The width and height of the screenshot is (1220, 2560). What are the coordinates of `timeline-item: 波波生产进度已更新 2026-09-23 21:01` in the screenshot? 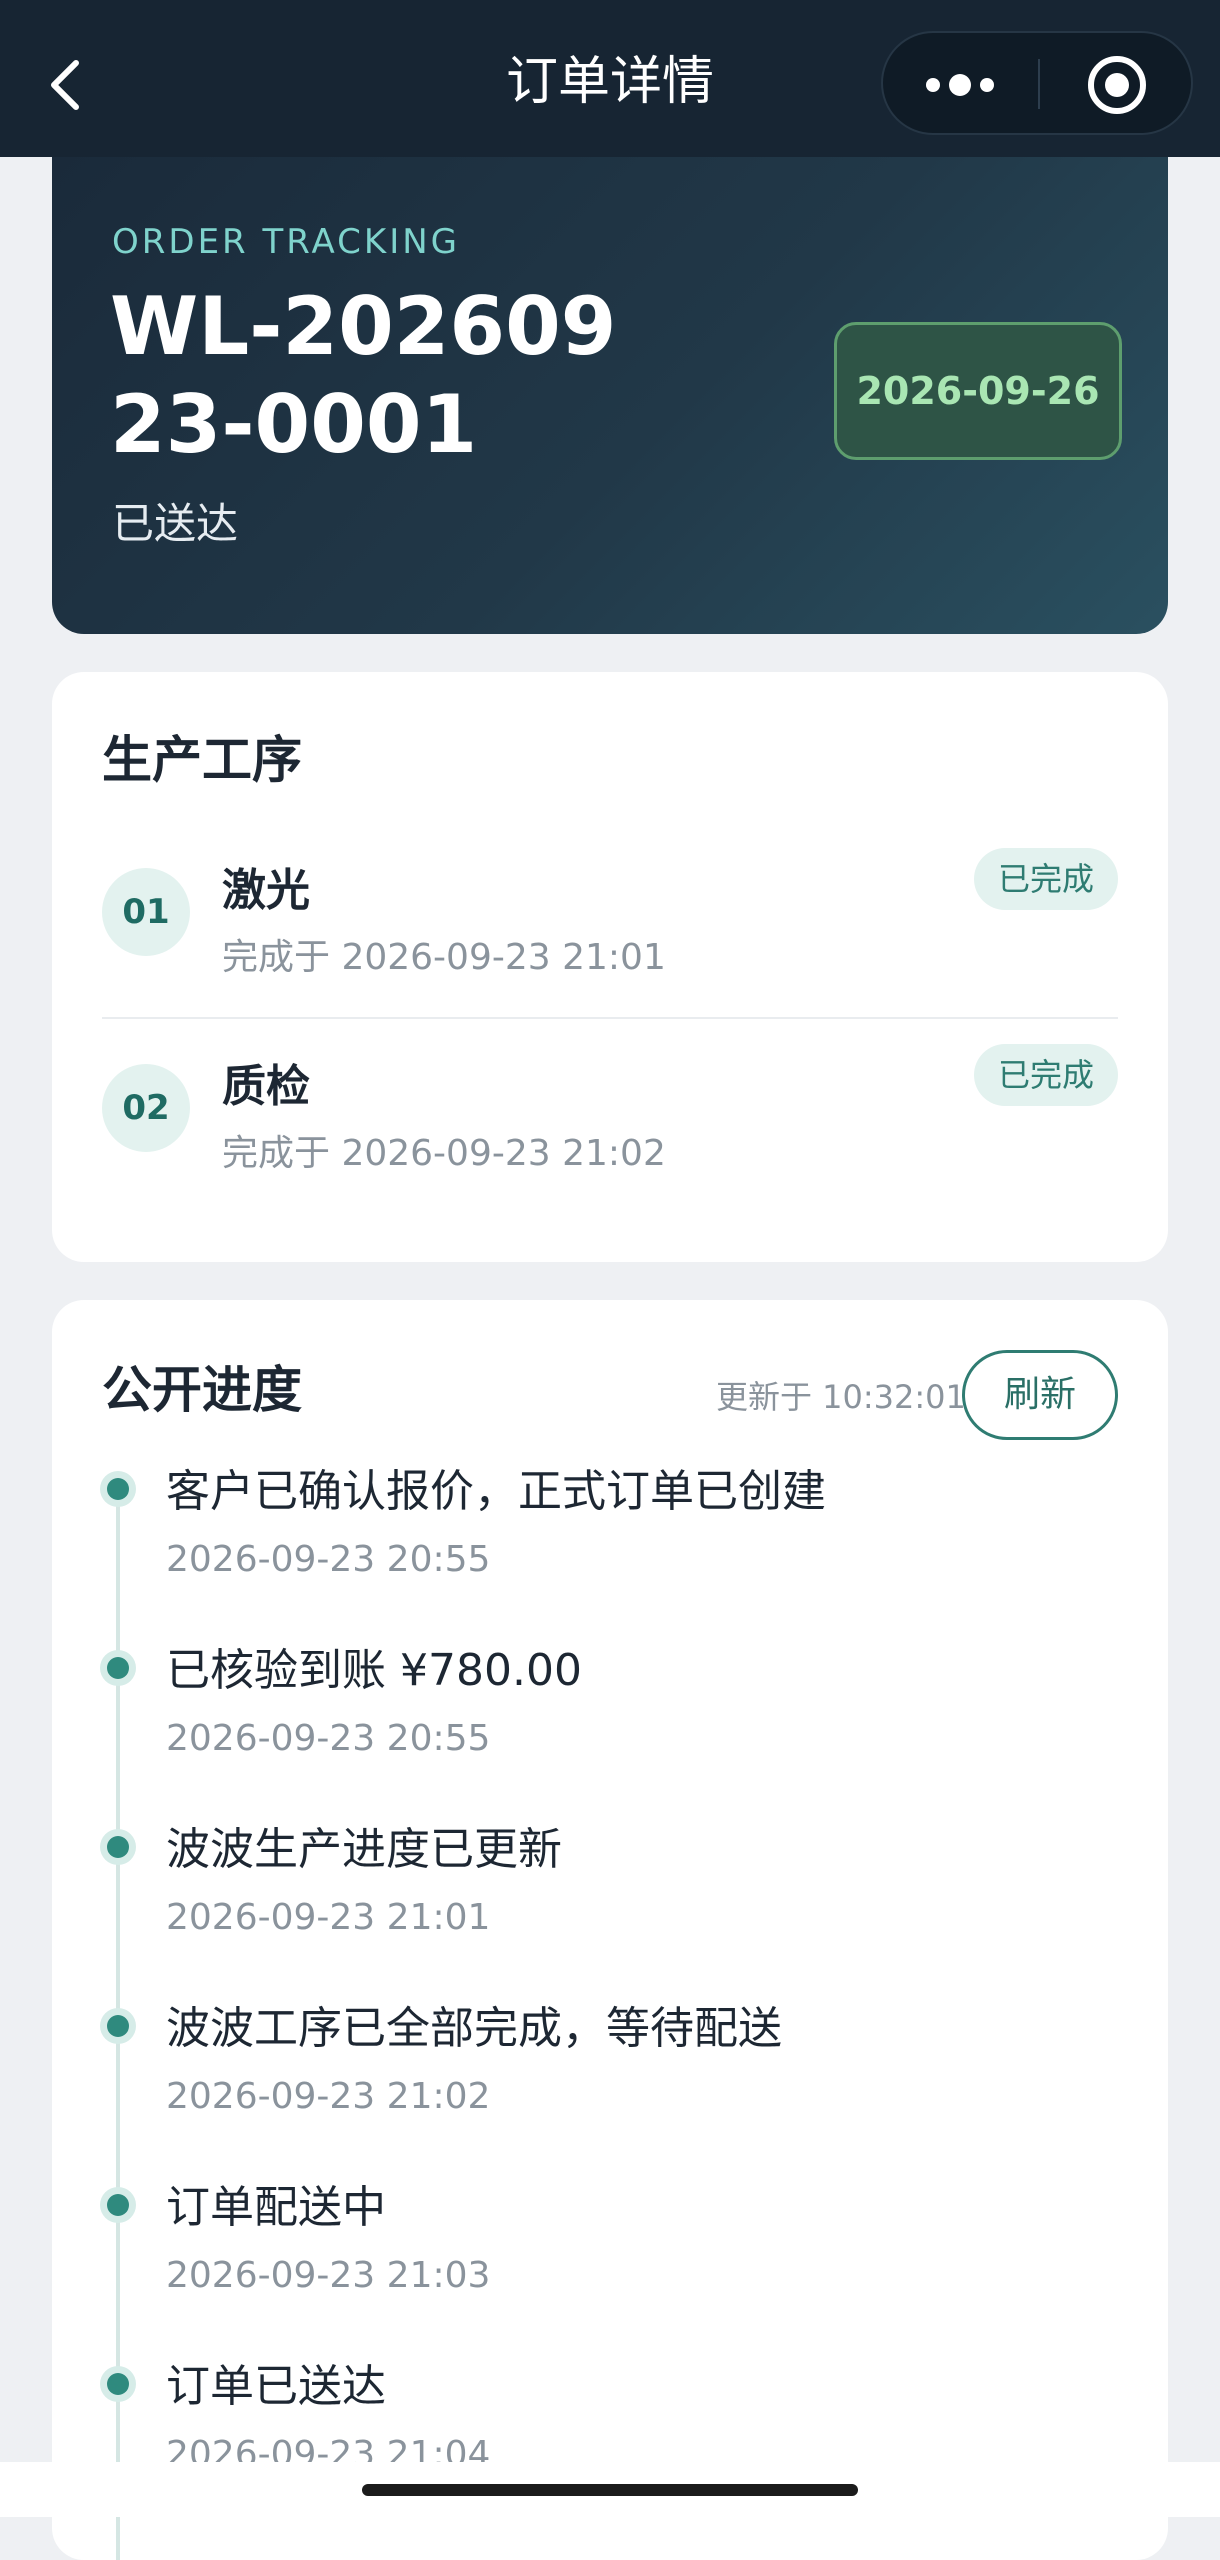 It's located at (610, 1898).